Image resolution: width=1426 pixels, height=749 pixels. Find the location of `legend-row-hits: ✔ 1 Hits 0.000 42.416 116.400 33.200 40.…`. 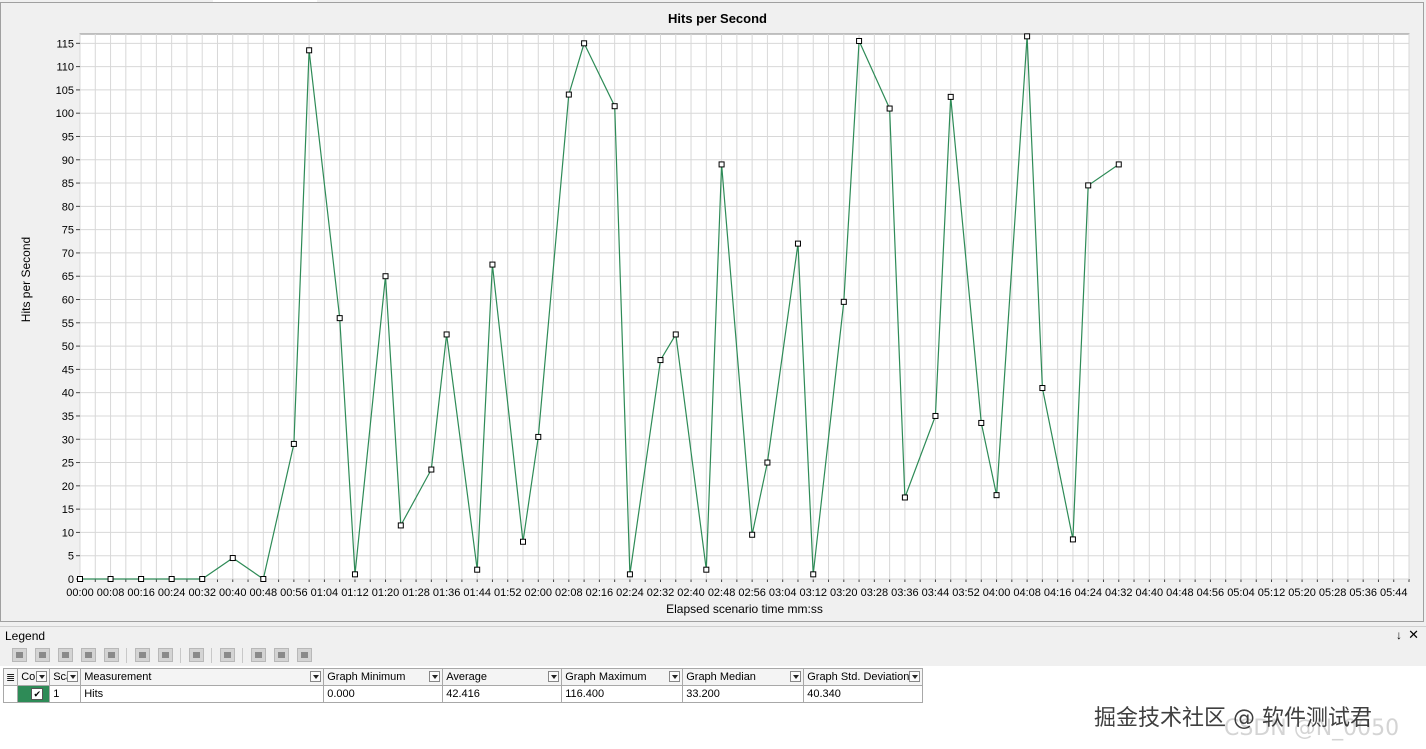

legend-row-hits: ✔ 1 Hits 0.000 42.416 116.400 33.200 40.… is located at coordinates (463, 694).